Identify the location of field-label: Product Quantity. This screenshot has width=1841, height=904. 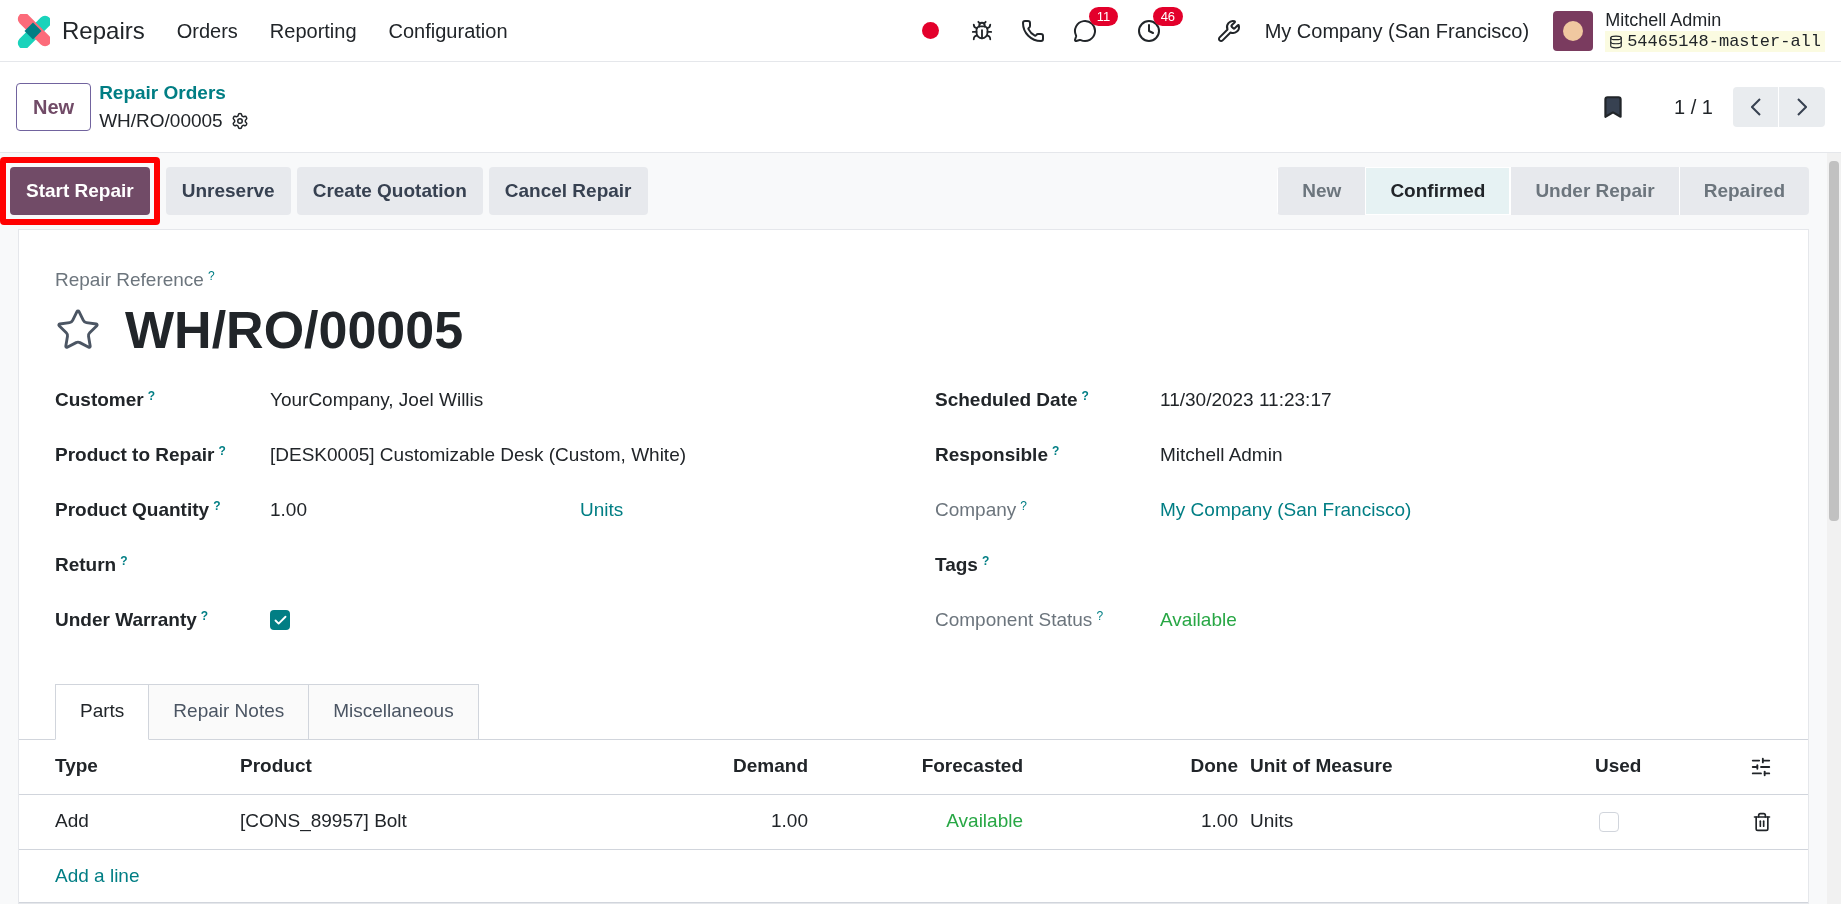
(132, 509).